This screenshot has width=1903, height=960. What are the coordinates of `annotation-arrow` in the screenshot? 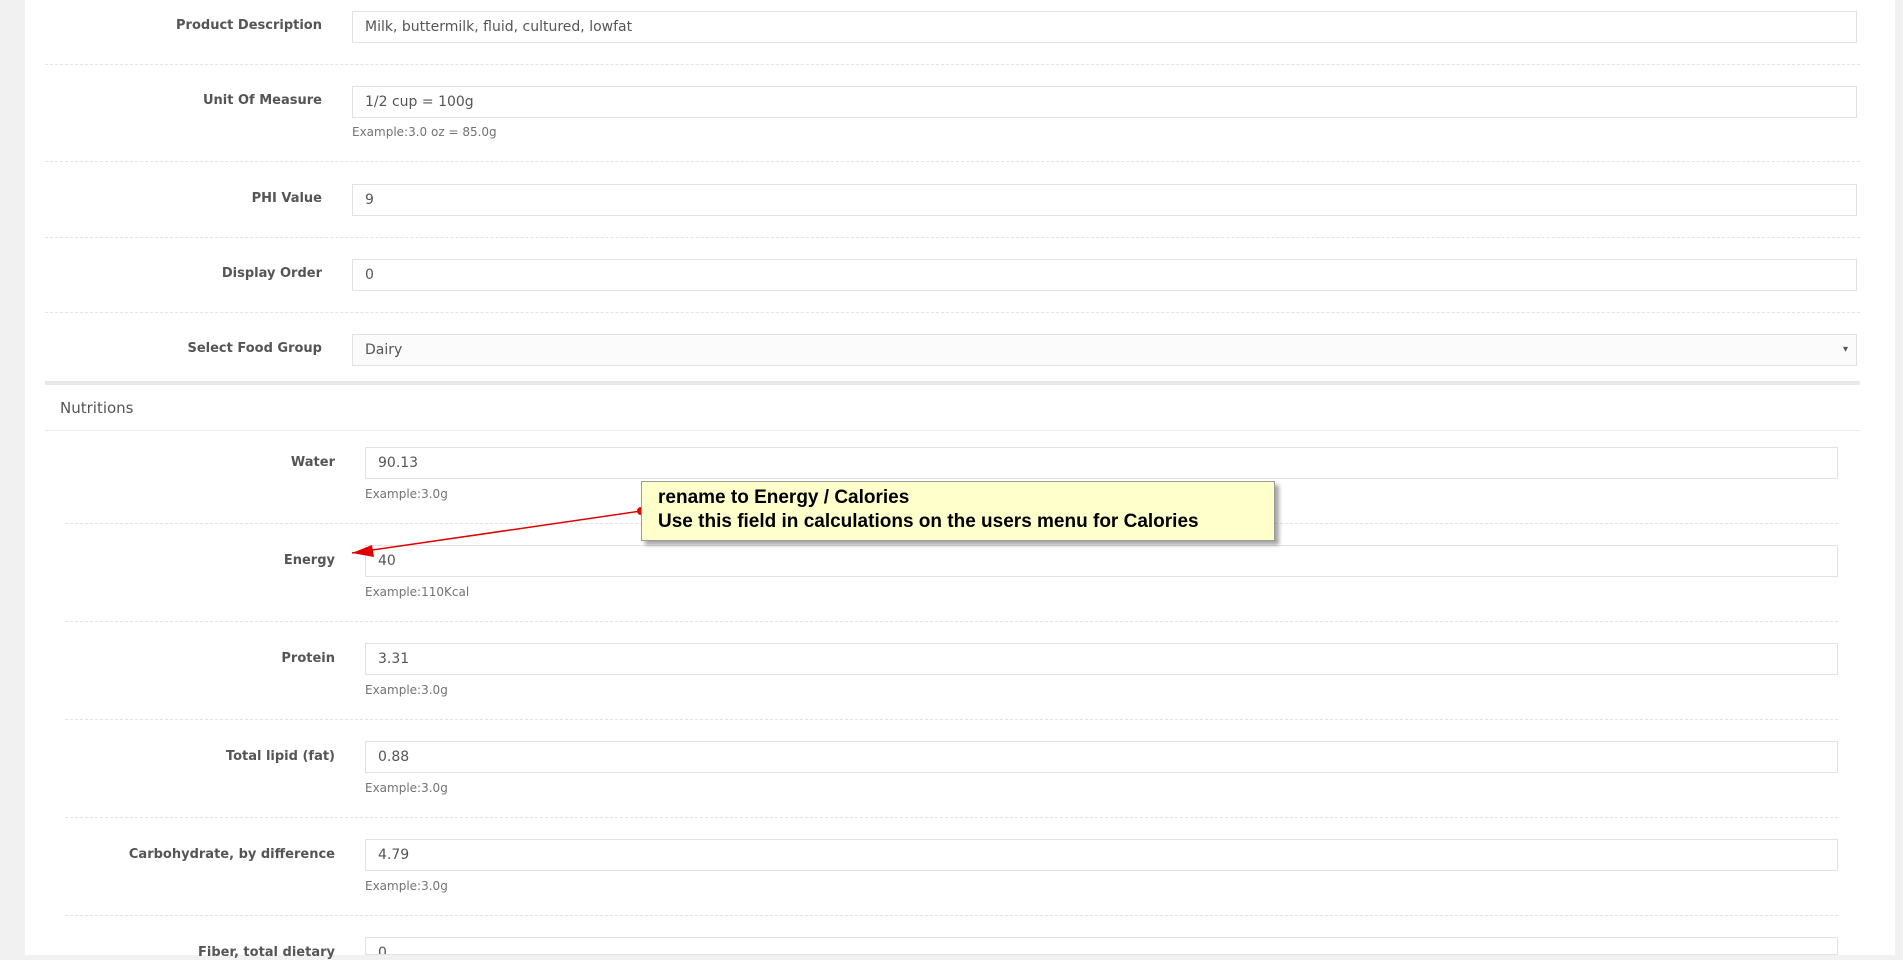 It's located at (498, 532).